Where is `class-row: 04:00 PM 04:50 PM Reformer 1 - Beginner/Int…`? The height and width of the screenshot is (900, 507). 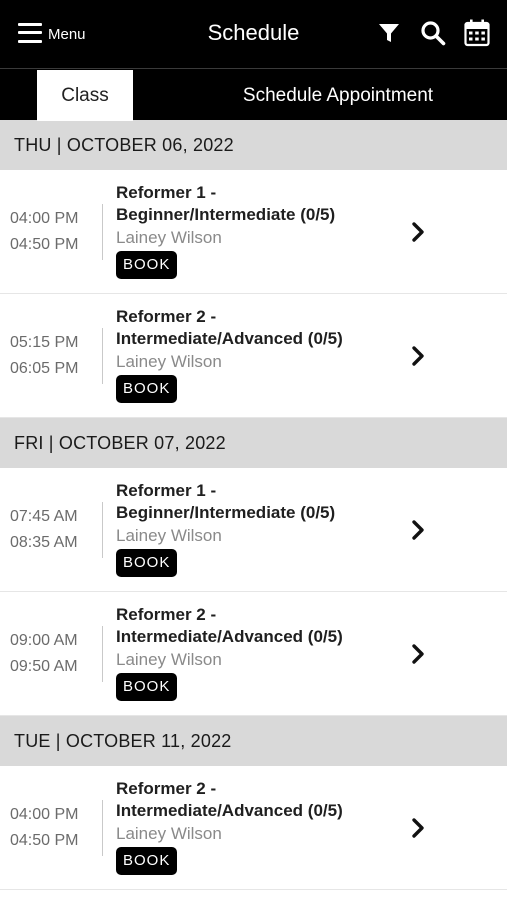
class-row: 04:00 PM 04:50 PM Reformer 1 - Beginner/Int… is located at coordinates (253, 232).